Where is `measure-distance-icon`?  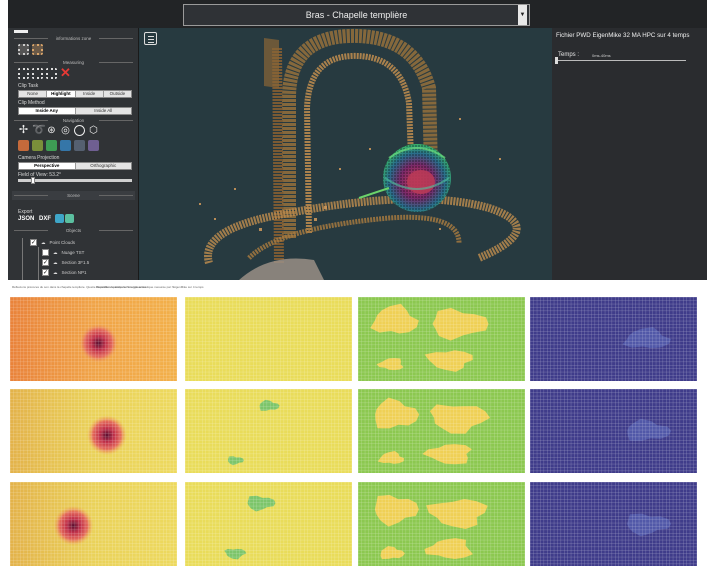
measure-distance-icon is located at coordinates (37, 73).